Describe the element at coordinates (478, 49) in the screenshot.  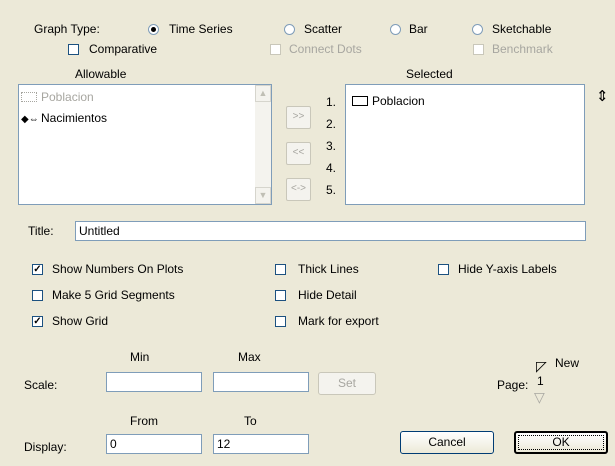
I see `benchmark-checkbox` at that location.